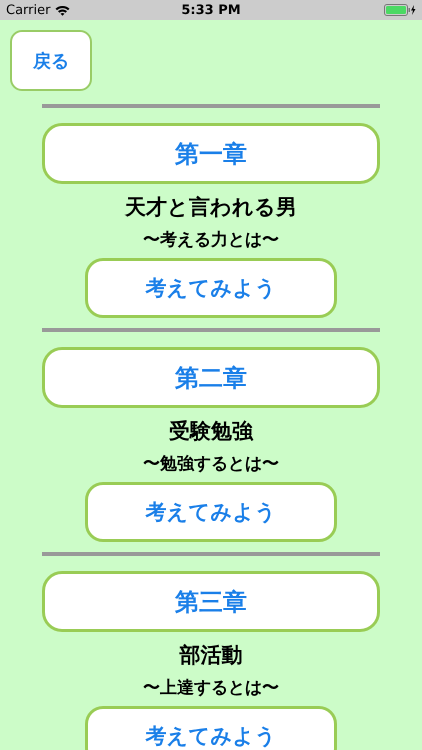 The height and width of the screenshot is (750, 422). Describe the element at coordinates (211, 655) in the screenshot. I see `chapter-title: 部活動` at that location.